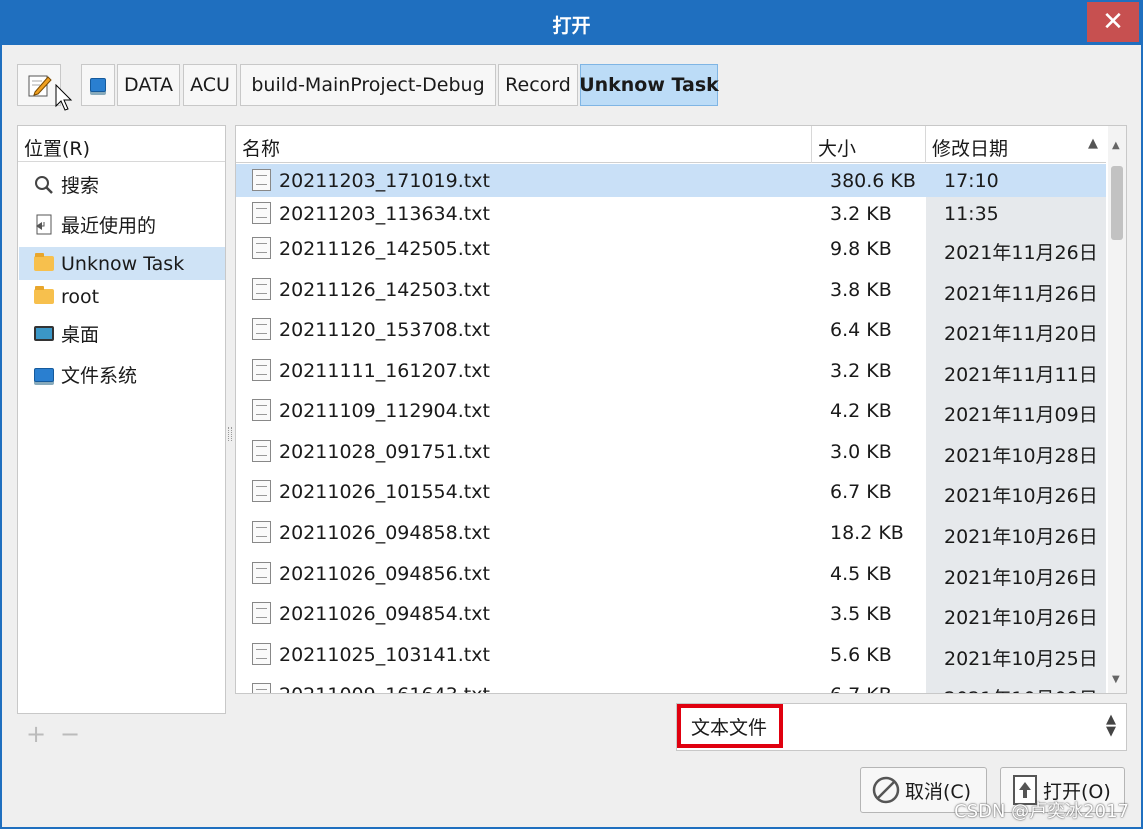 The width and height of the screenshot is (1143, 829). I want to click on file-name: 20211109_112904.txt, so click(384, 411).